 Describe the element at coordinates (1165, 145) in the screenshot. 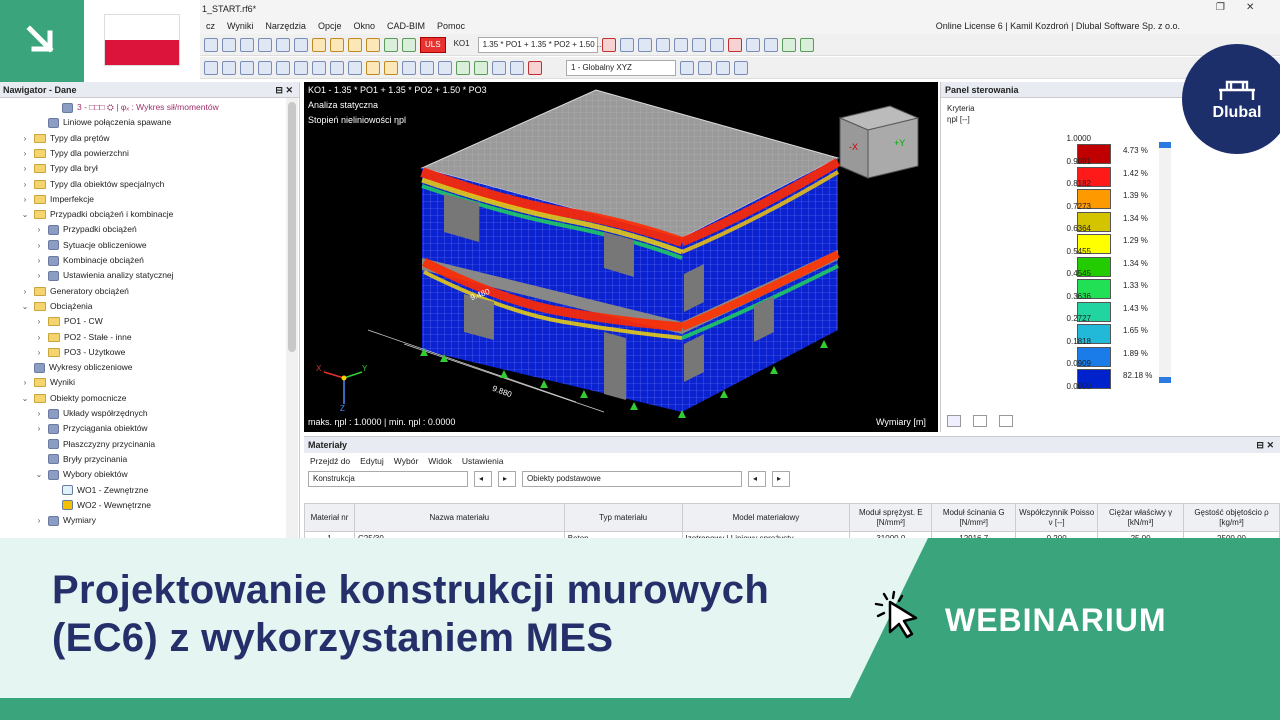

I see `slider-handle-top` at that location.